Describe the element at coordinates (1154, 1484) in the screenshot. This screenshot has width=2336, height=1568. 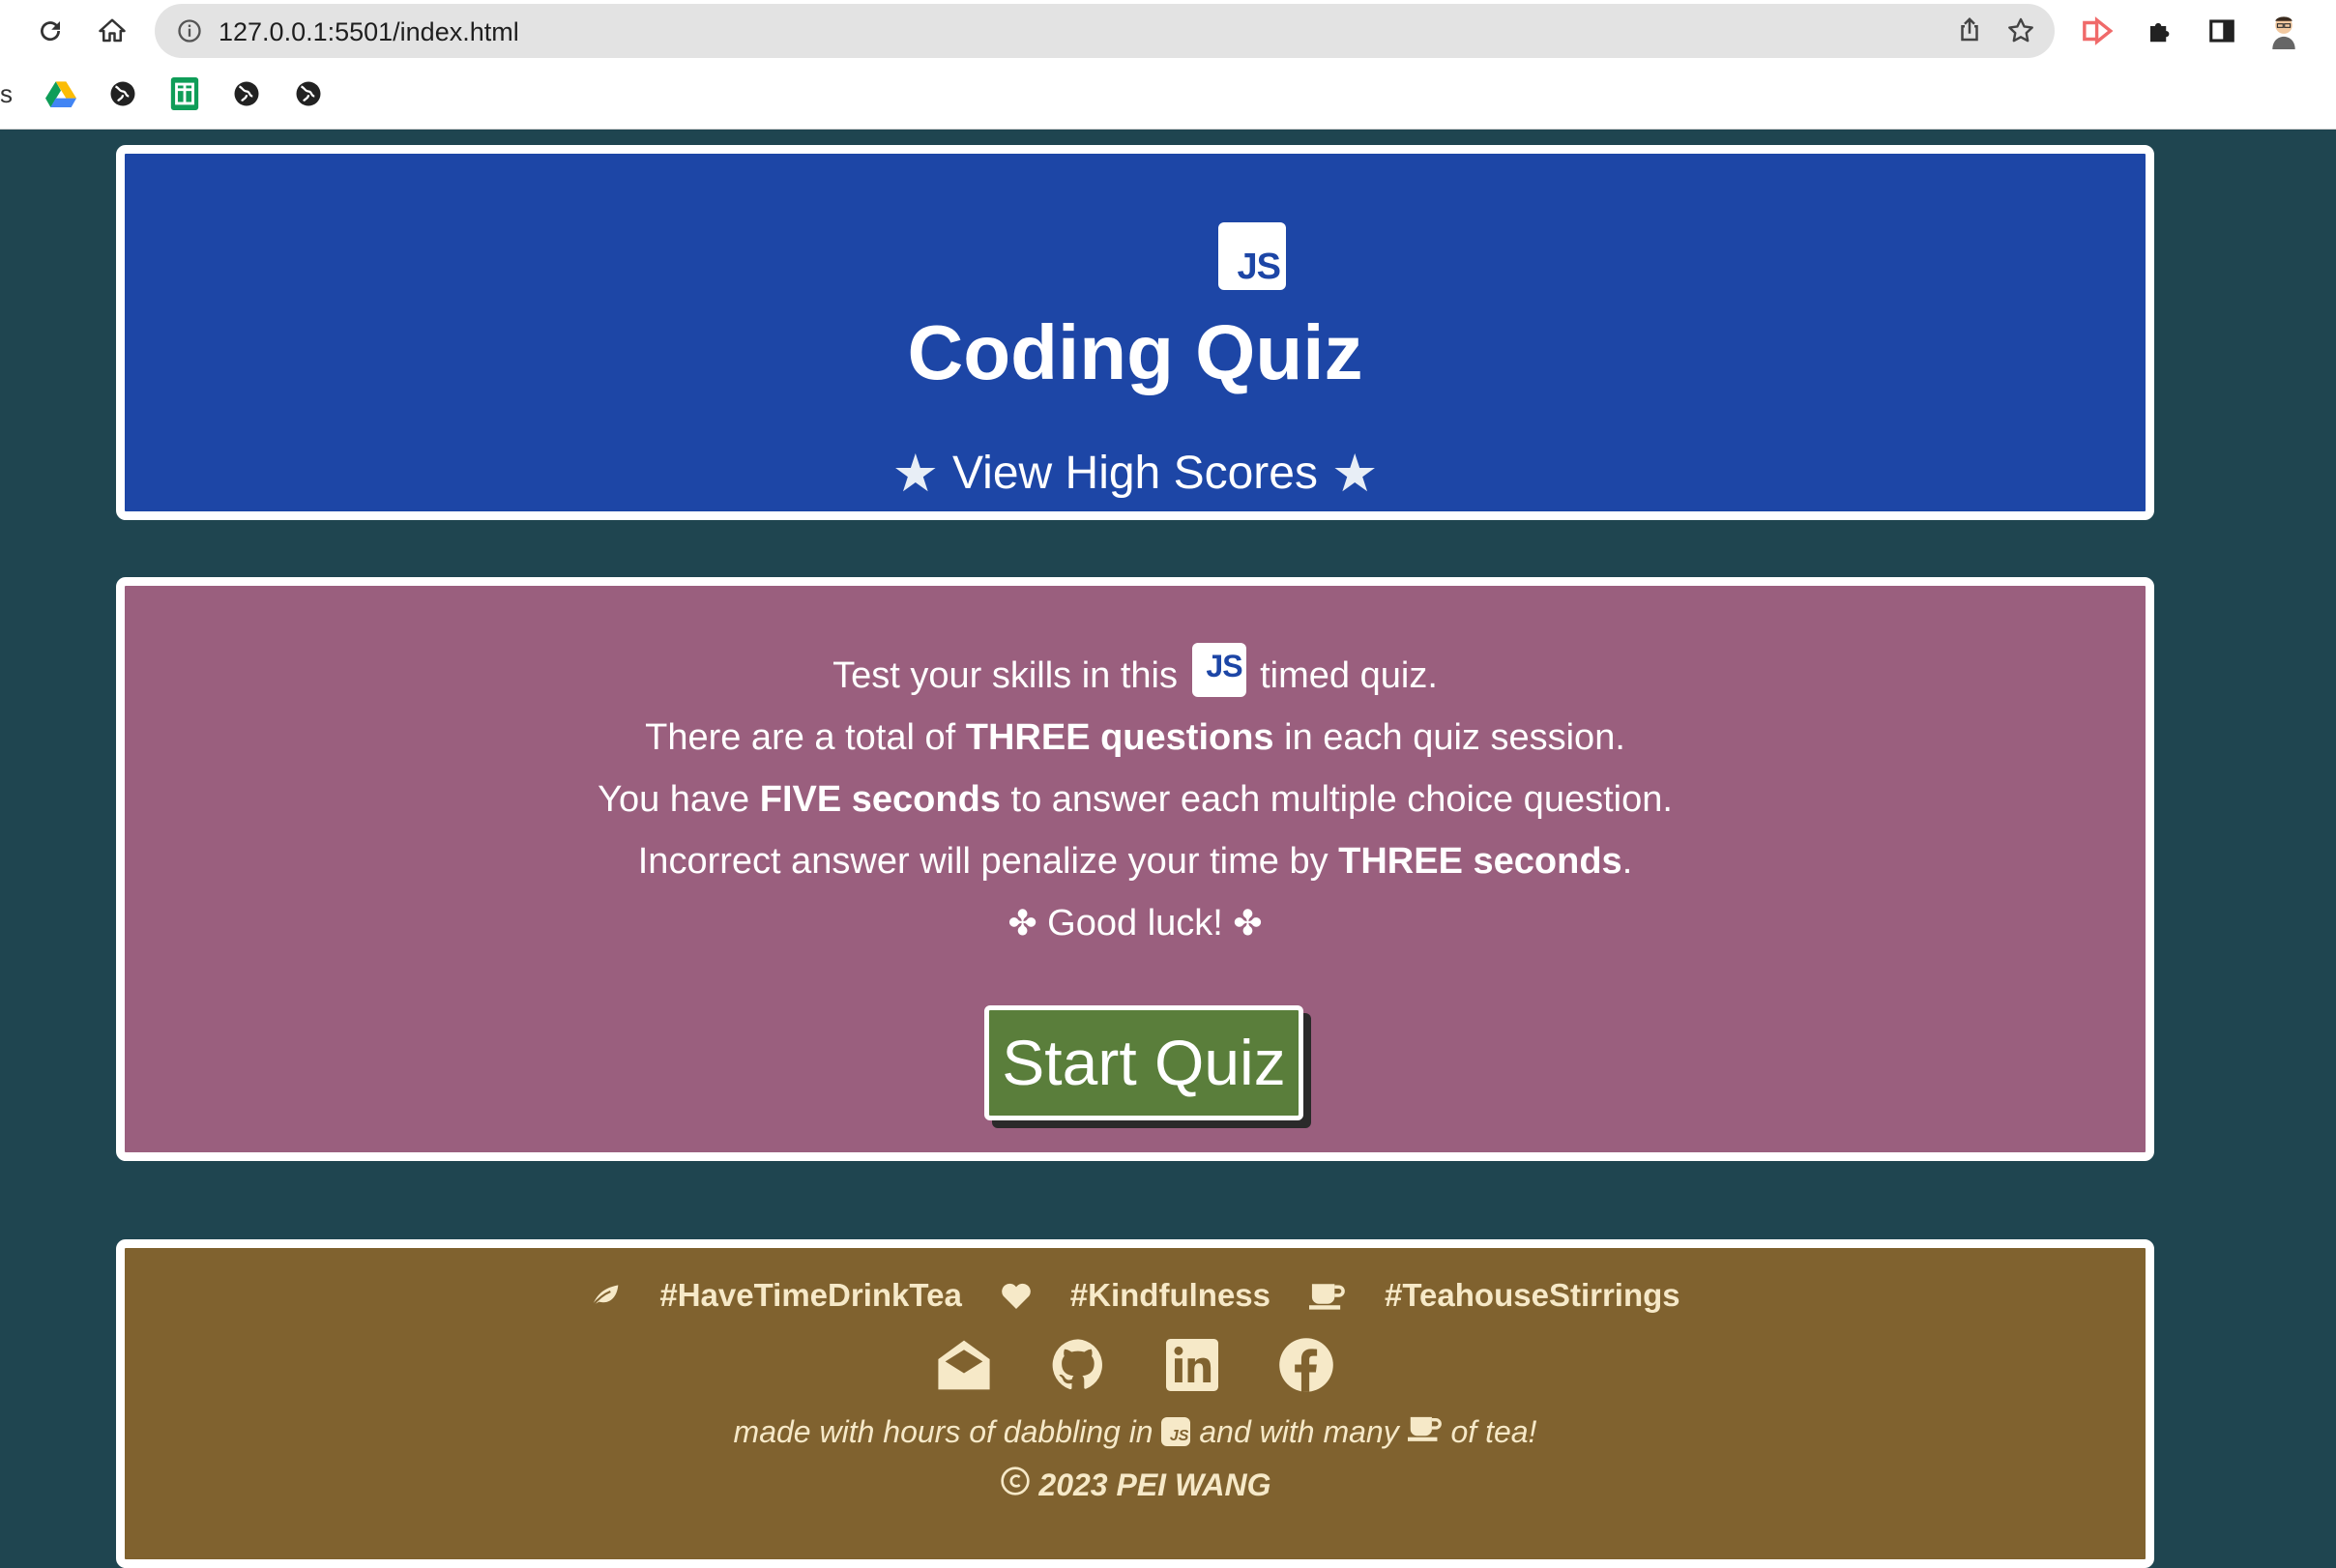
I see `copyright-text: 2023 PEI WANG` at that location.